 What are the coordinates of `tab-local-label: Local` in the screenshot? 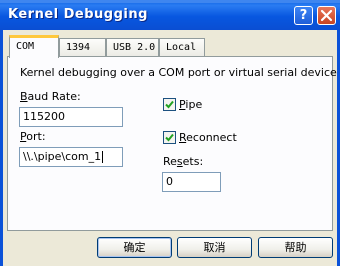 It's located at (181, 47).